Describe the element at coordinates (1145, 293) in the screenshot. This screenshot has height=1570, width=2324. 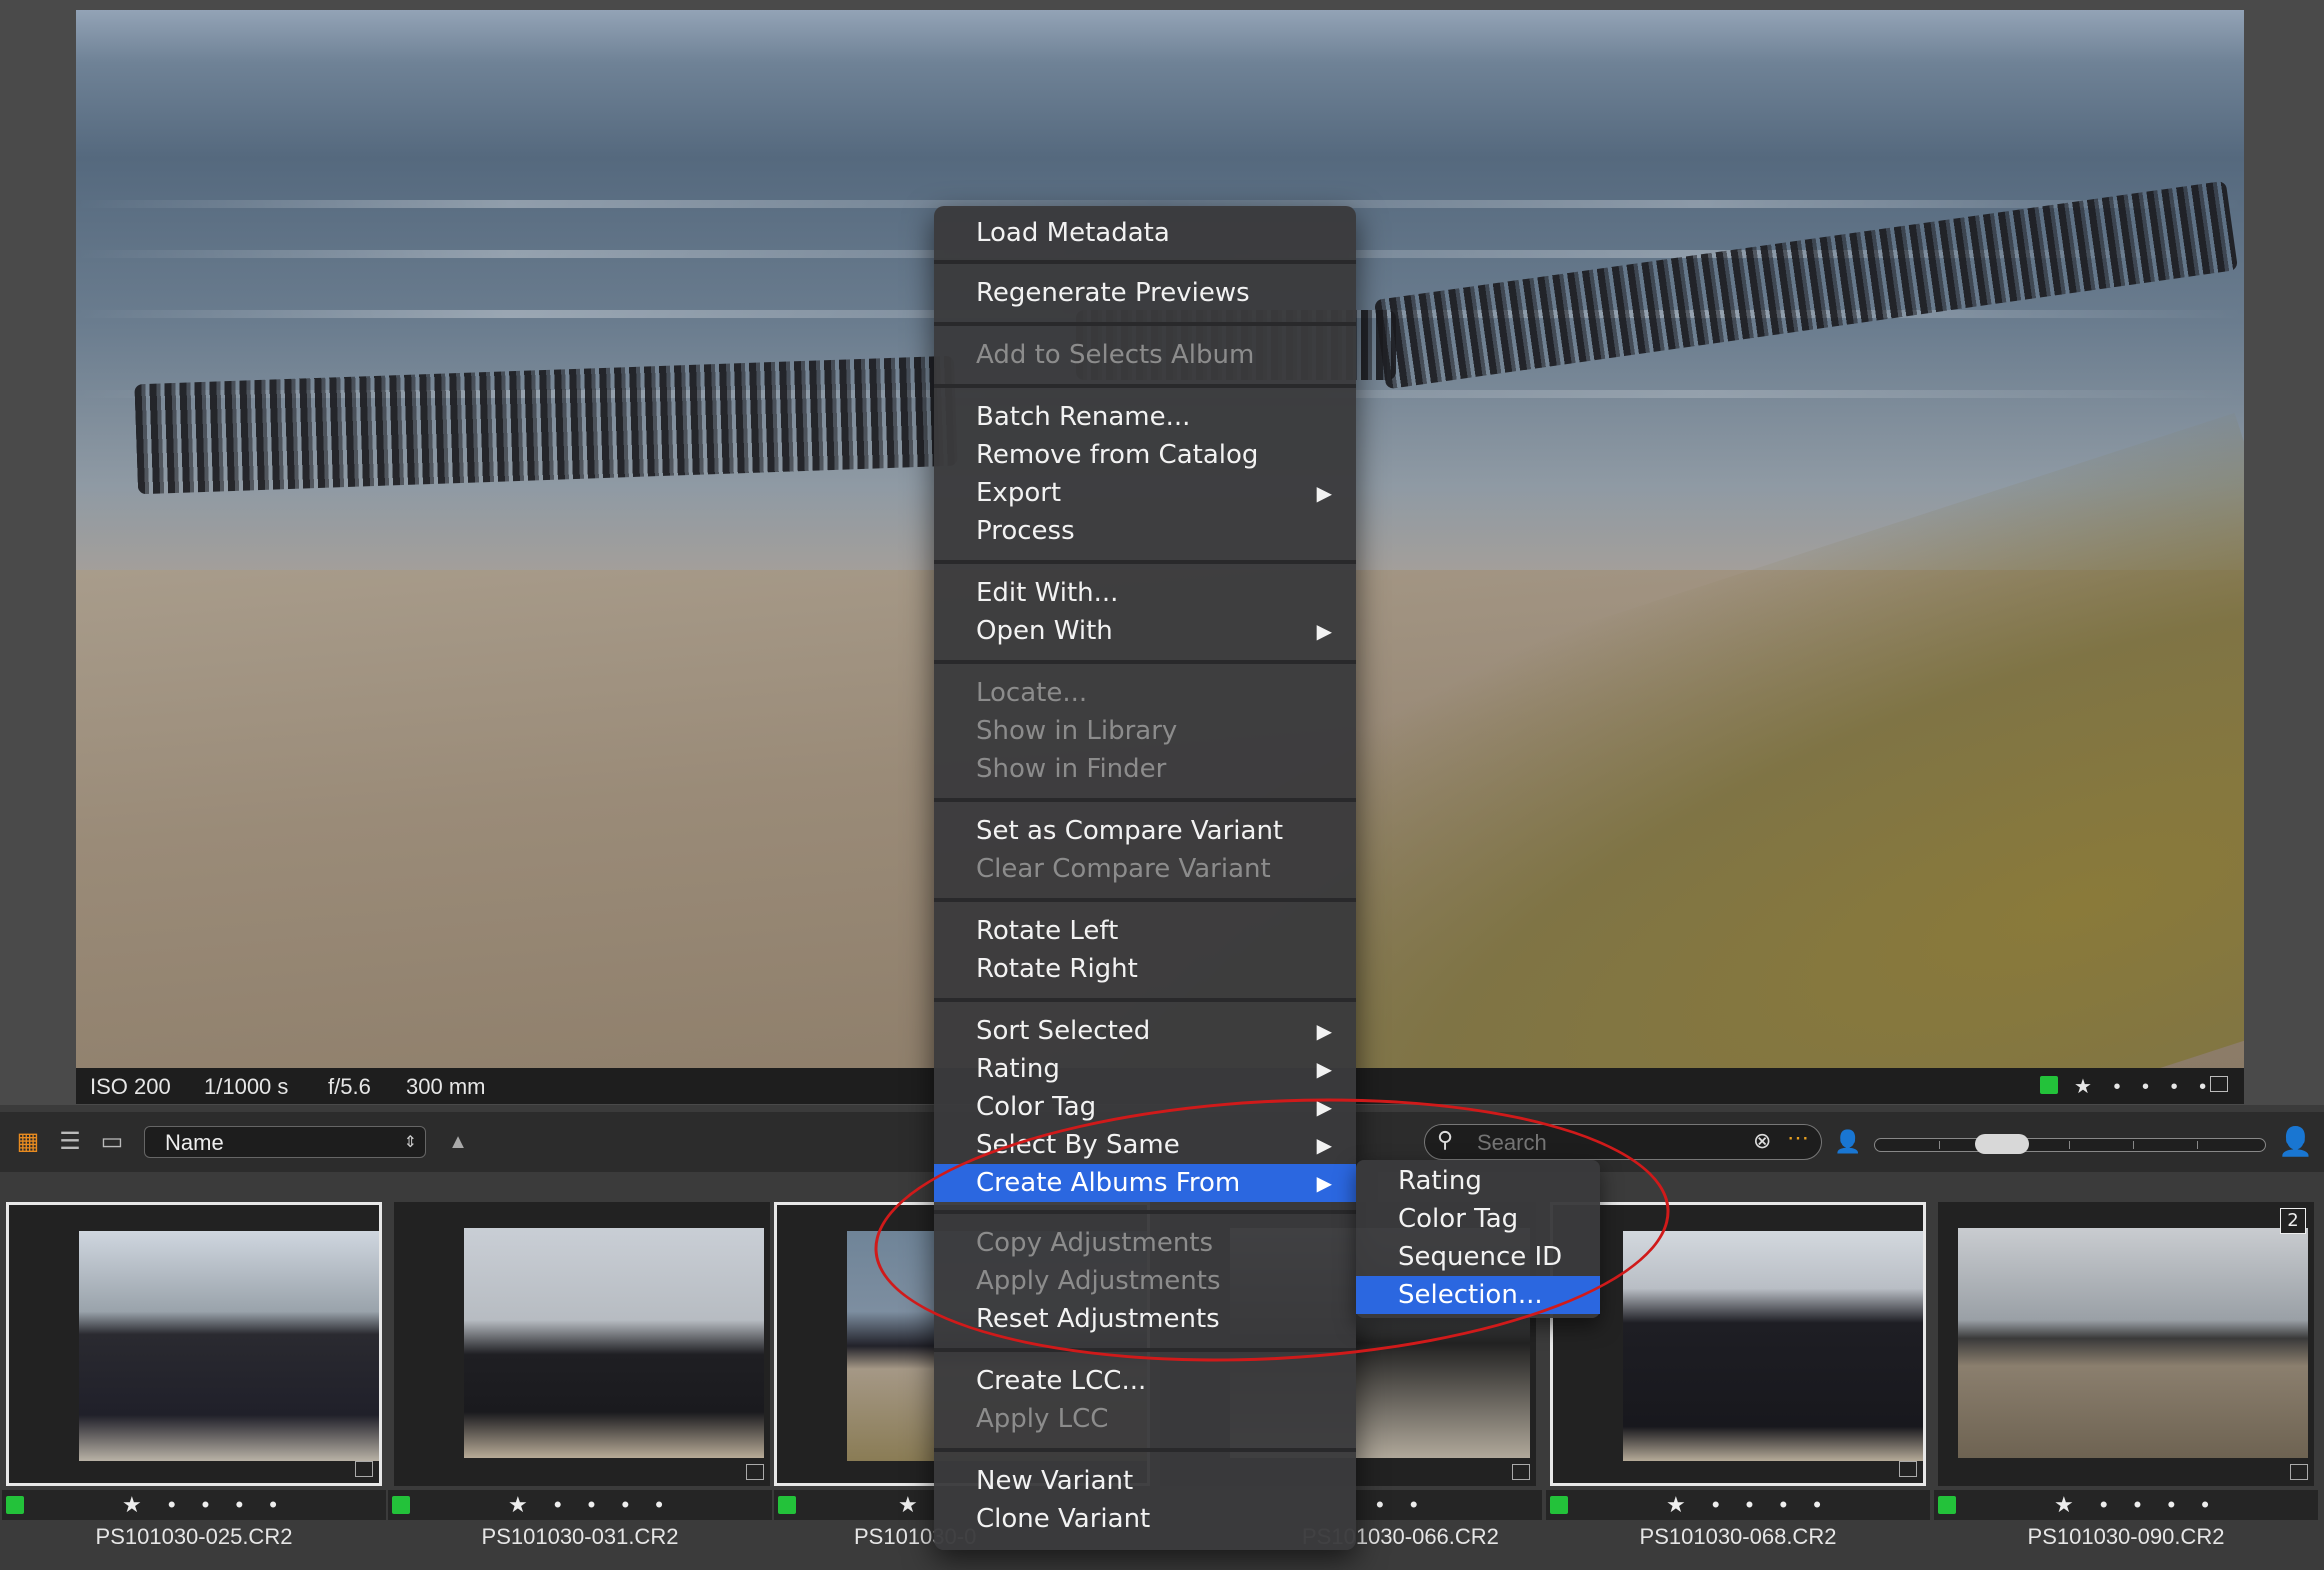
I see `menu-regenerate-previews: Regenerate Previews` at that location.